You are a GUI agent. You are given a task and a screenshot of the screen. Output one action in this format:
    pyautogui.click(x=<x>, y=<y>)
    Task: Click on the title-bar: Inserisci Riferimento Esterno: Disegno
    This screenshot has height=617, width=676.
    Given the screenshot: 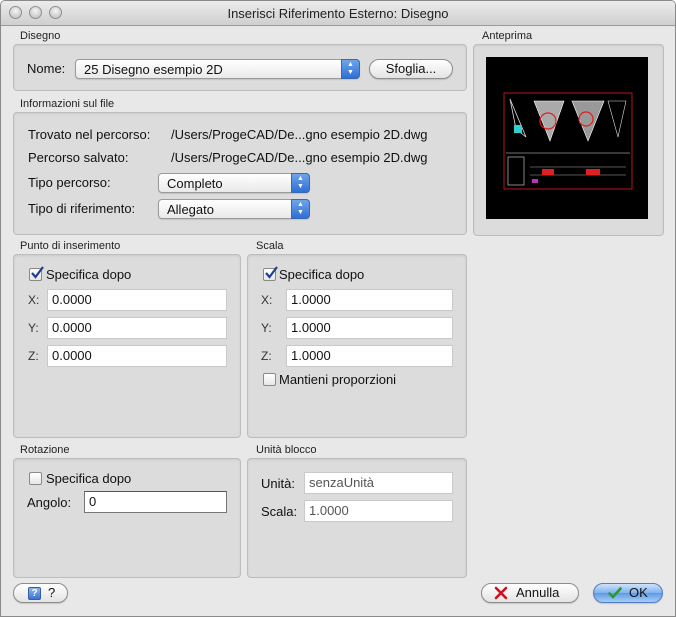 What is the action you would take?
    pyautogui.click(x=338, y=13)
    